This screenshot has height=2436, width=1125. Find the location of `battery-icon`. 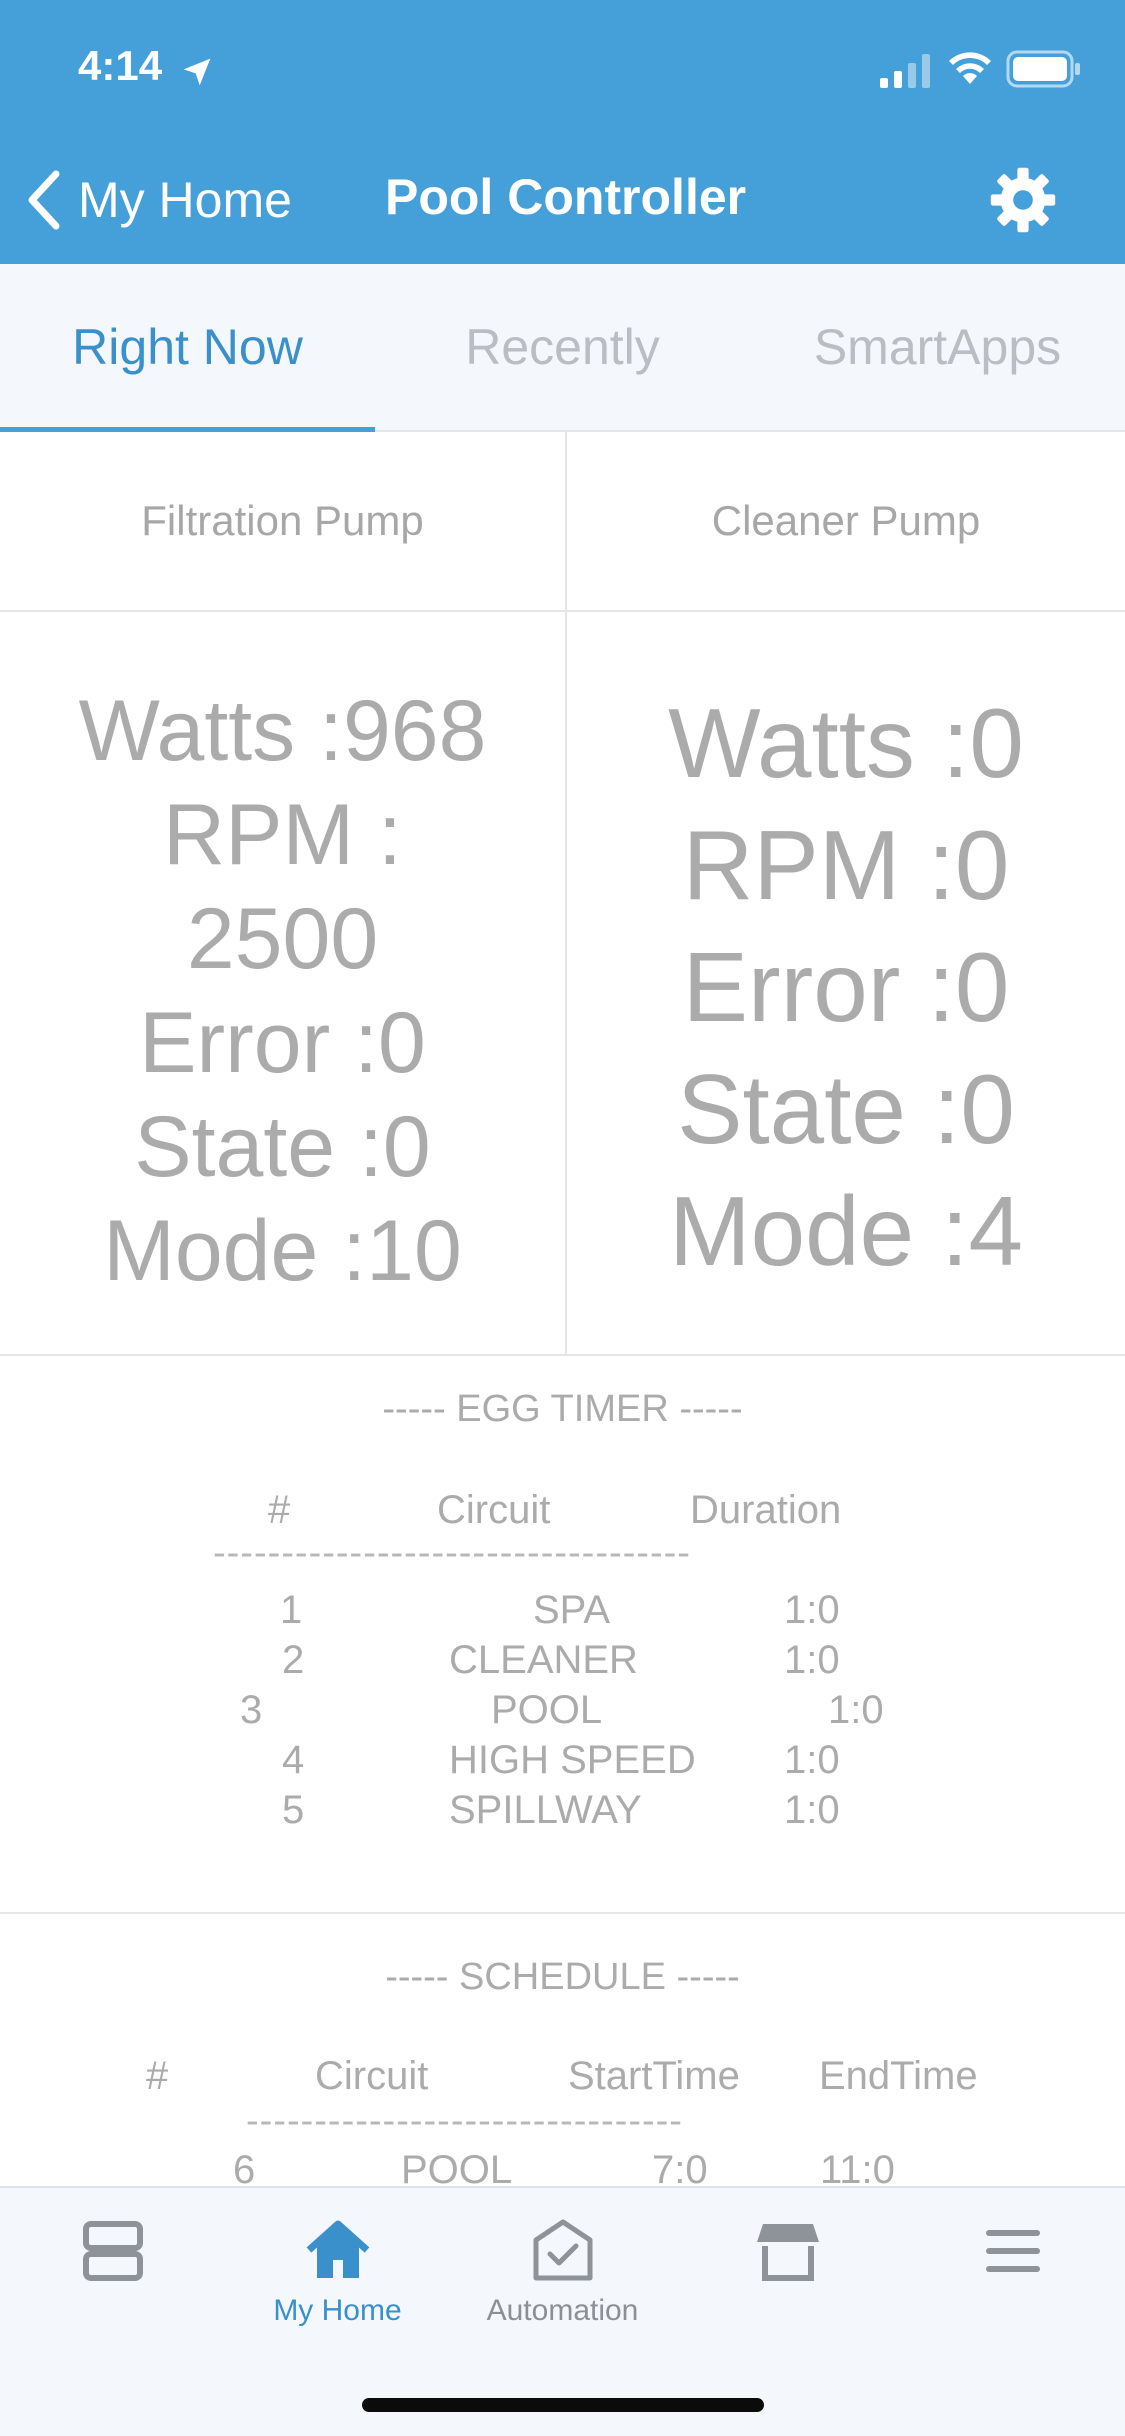

battery-icon is located at coordinates (1043, 69).